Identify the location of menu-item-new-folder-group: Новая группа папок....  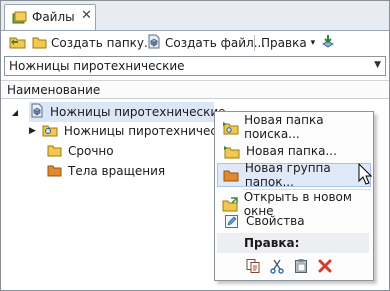
(294, 175).